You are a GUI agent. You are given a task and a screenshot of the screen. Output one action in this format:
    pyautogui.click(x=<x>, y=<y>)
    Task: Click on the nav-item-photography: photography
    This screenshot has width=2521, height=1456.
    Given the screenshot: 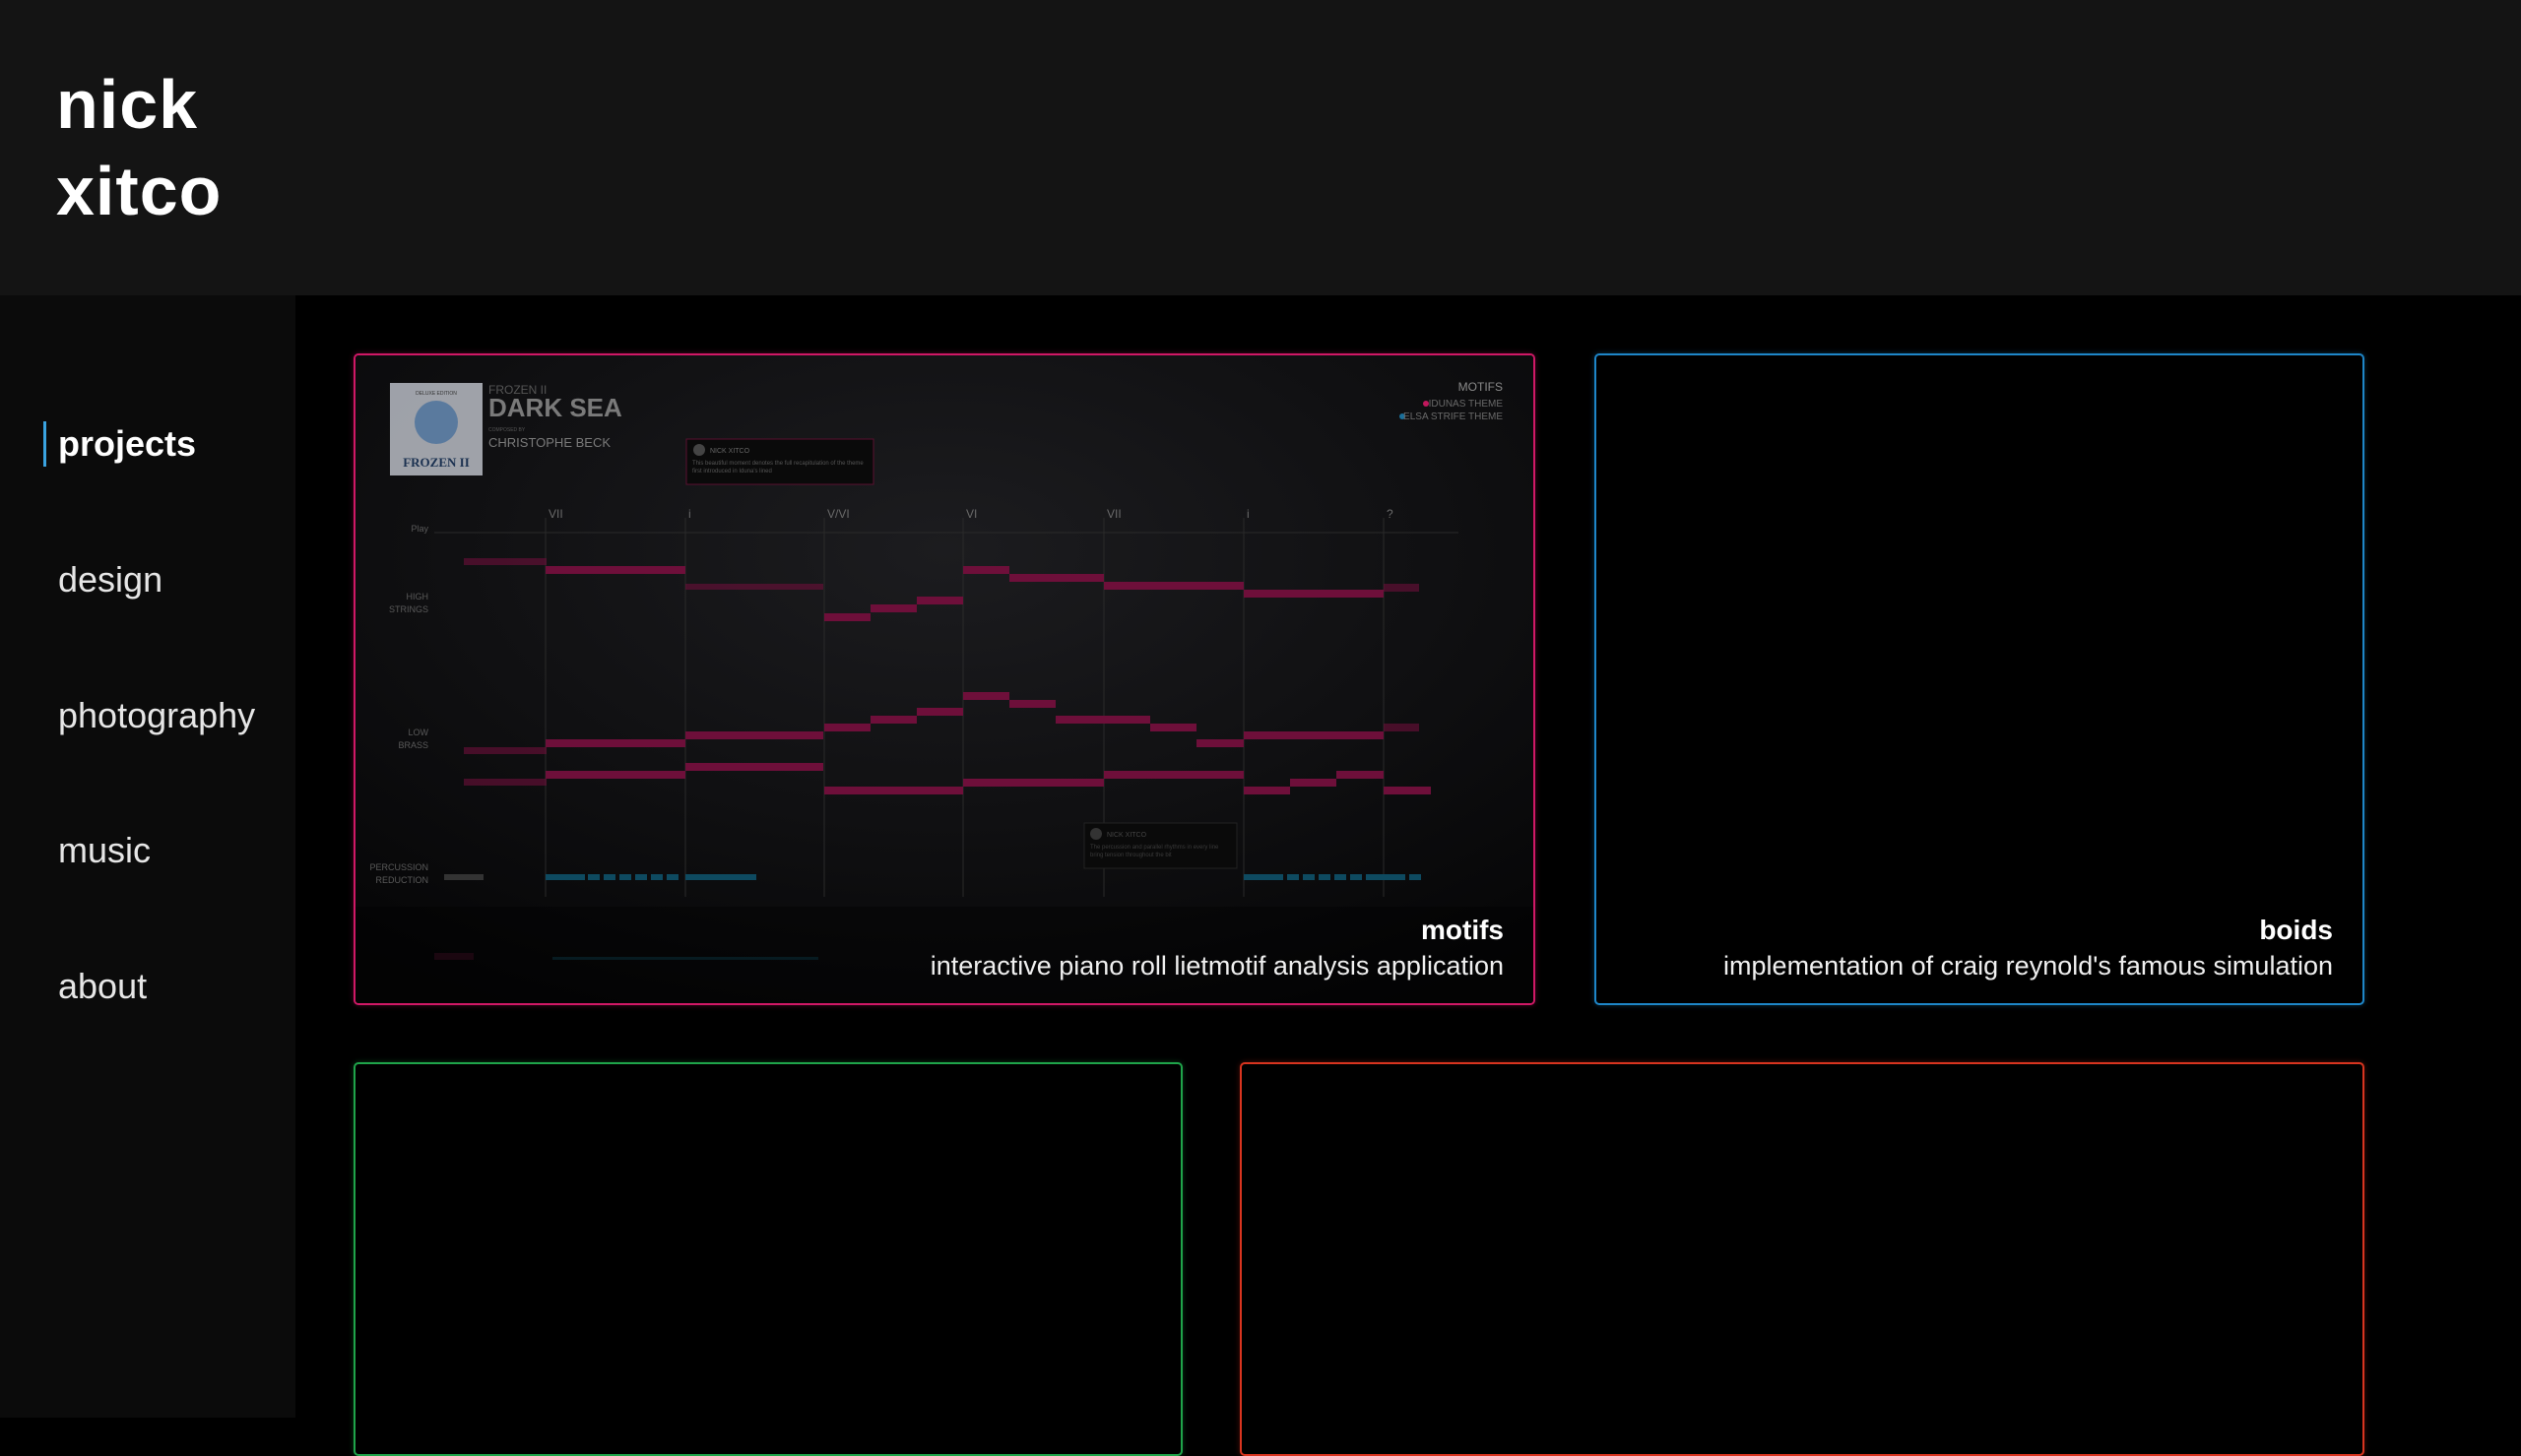 What is the action you would take?
    pyautogui.click(x=156, y=715)
    